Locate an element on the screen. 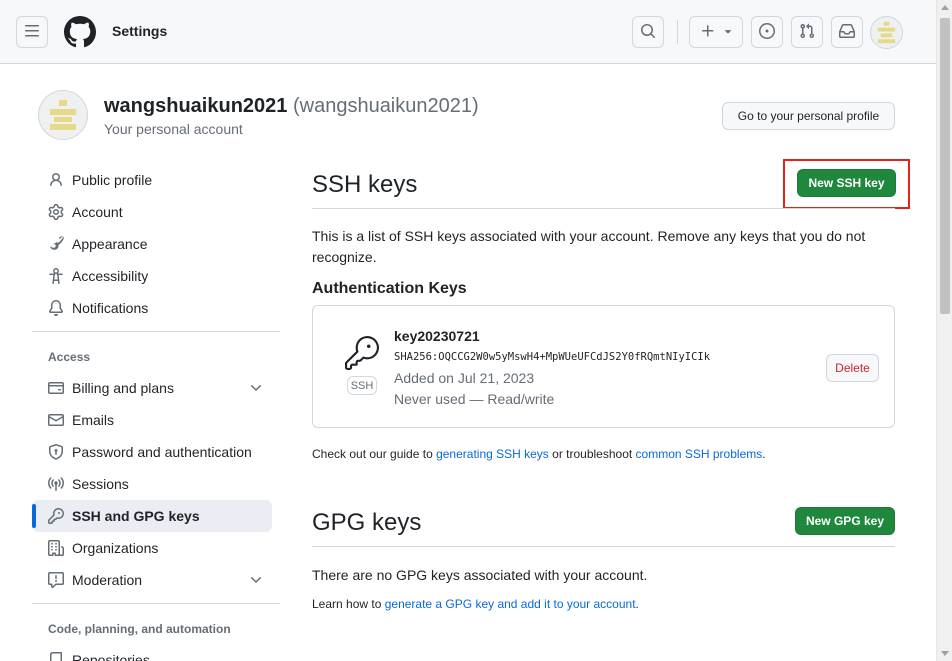 The height and width of the screenshot is (661, 952). sidebar-item-emails: Emails is located at coordinates (152, 420).